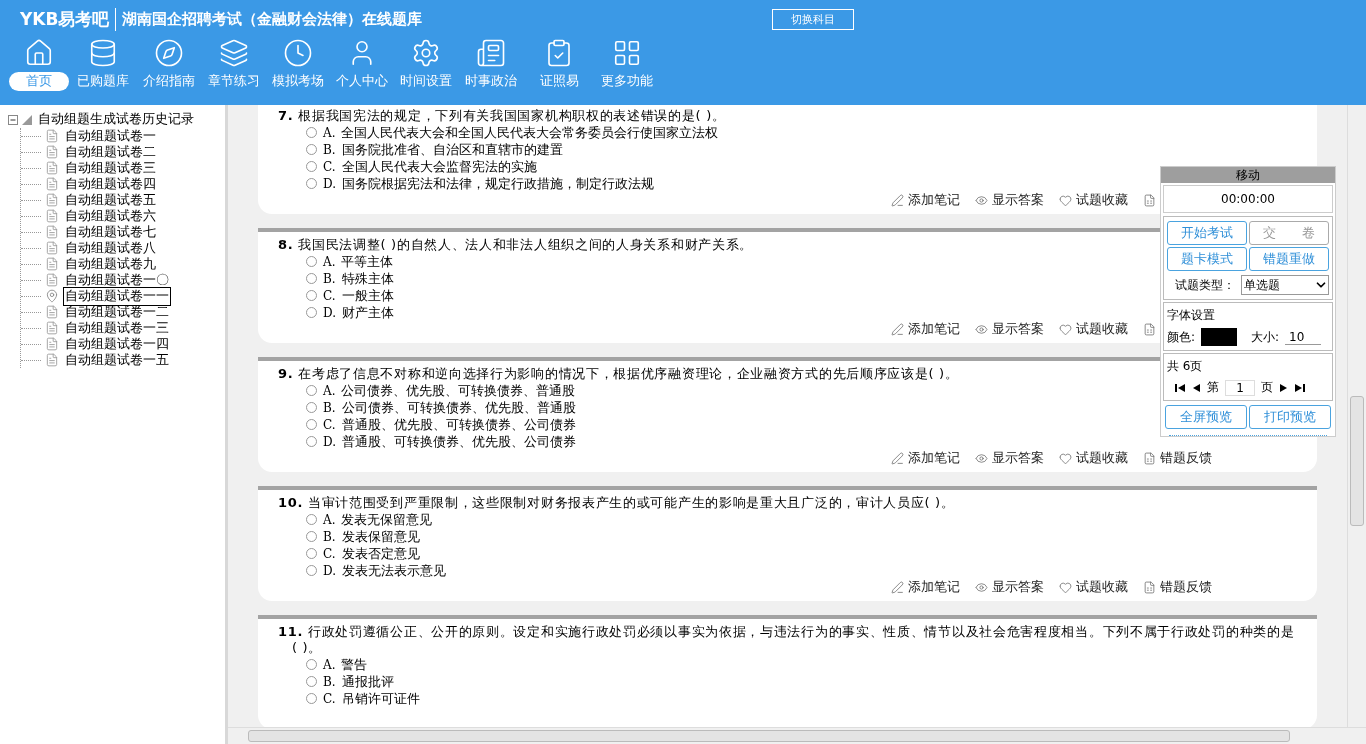  What do you see at coordinates (491, 53) in the screenshot?
I see `newspaper-icon` at bounding box center [491, 53].